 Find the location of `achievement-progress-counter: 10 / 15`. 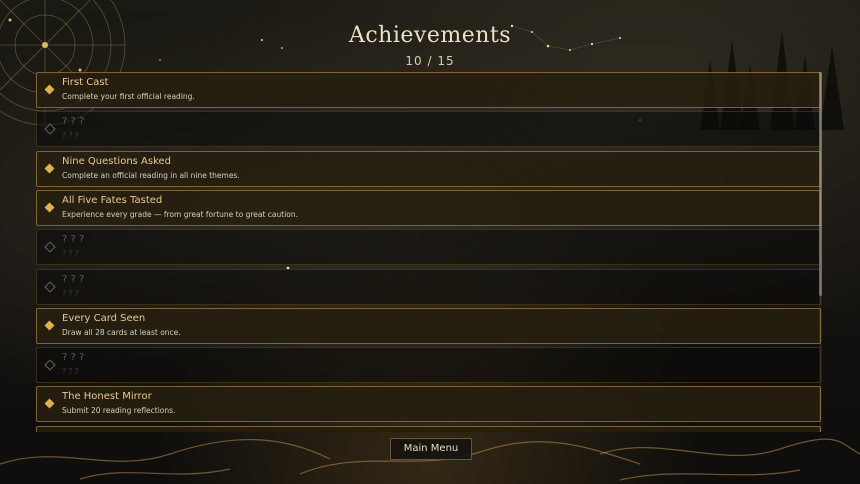

achievement-progress-counter: 10 / 15 is located at coordinates (430, 61).